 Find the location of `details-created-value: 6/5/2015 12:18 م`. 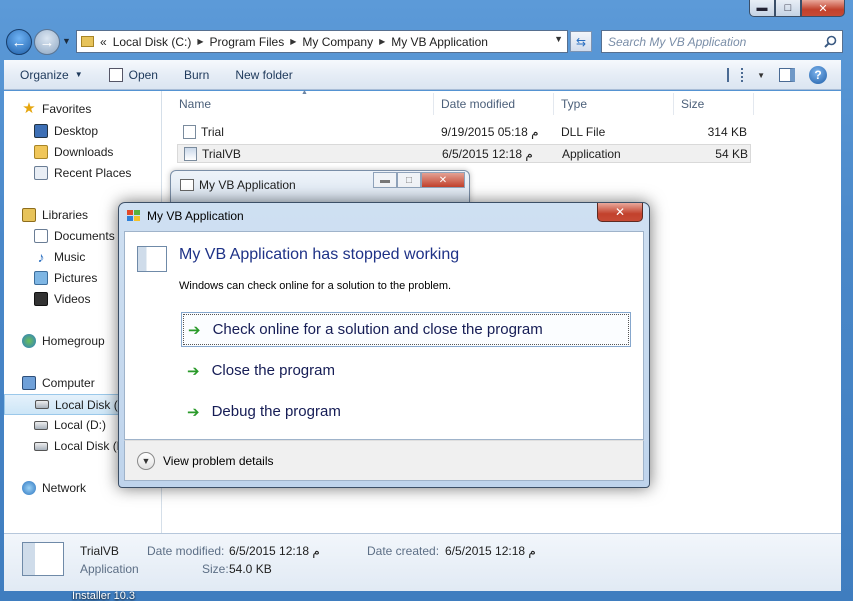

details-created-value: 6/5/2015 12:18 م is located at coordinates (490, 551).